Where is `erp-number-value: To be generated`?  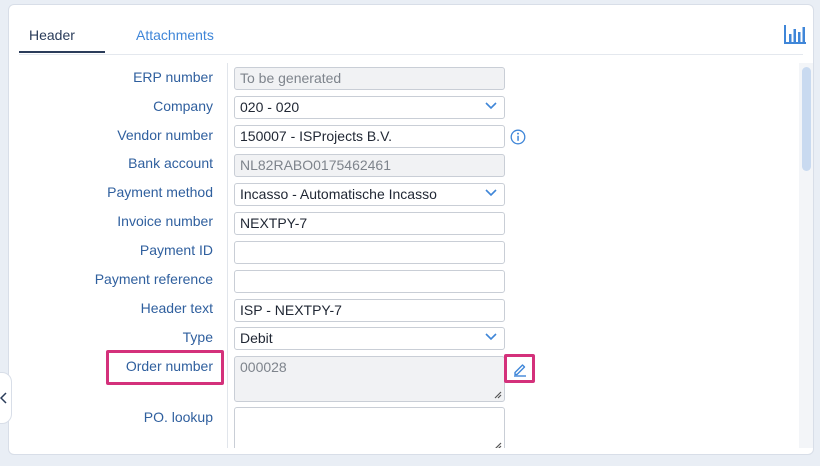
erp-number-value: To be generated is located at coordinates (291, 78).